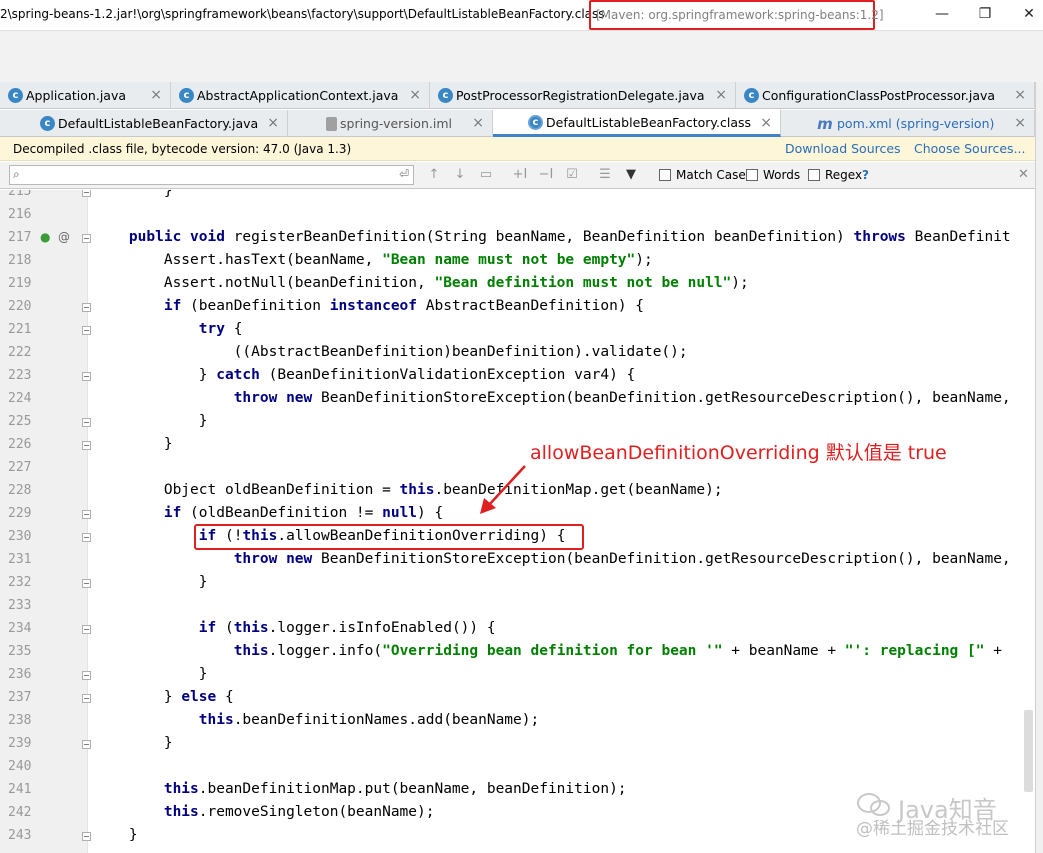 Image resolution: width=1043 pixels, height=853 pixels. Describe the element at coordinates (22, 214) in the screenshot. I see `line-number: 216` at that location.